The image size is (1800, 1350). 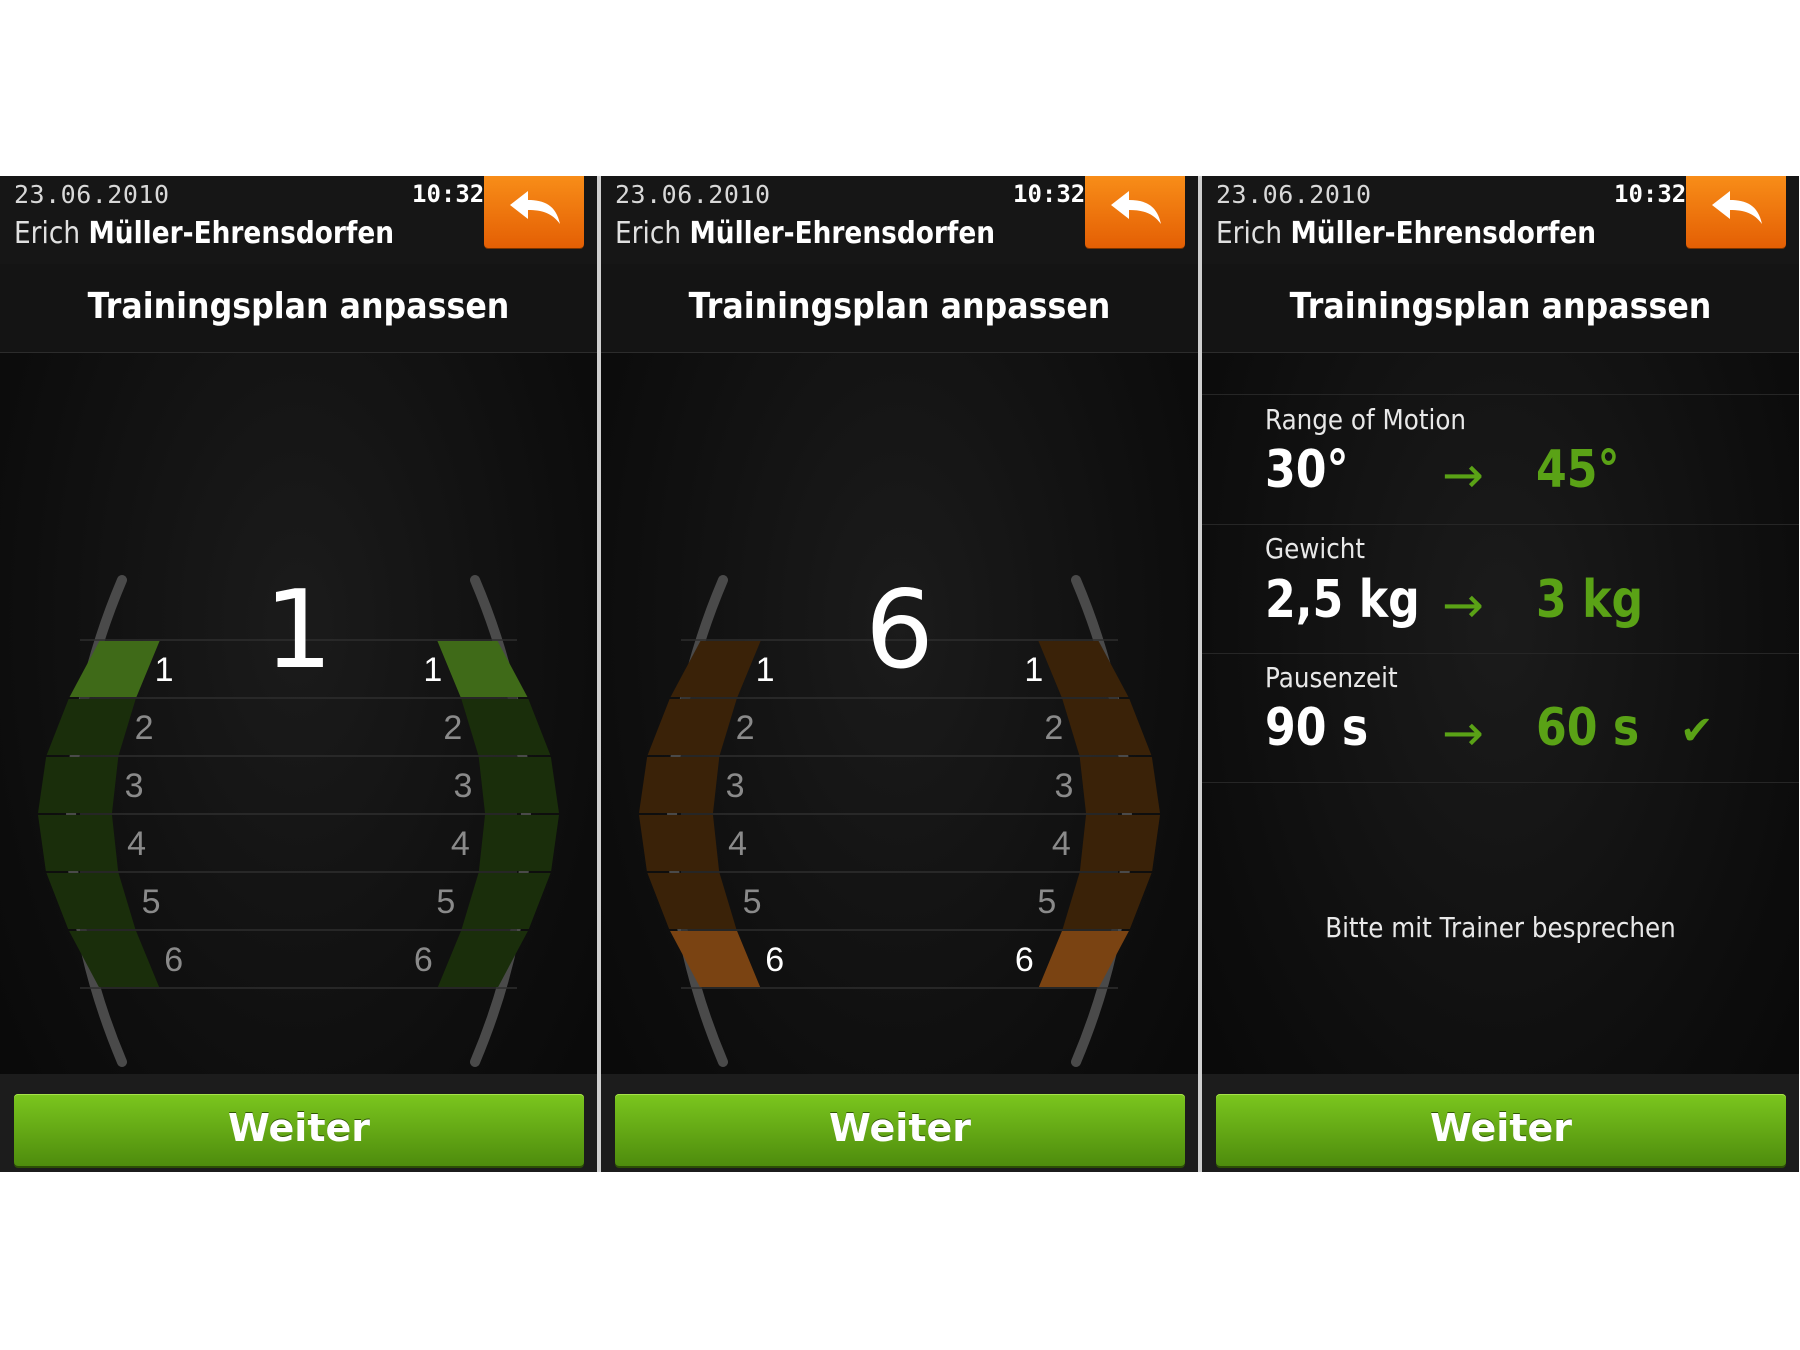 I want to click on range-of-motion-label: Range of Motion, so click(x=1366, y=419).